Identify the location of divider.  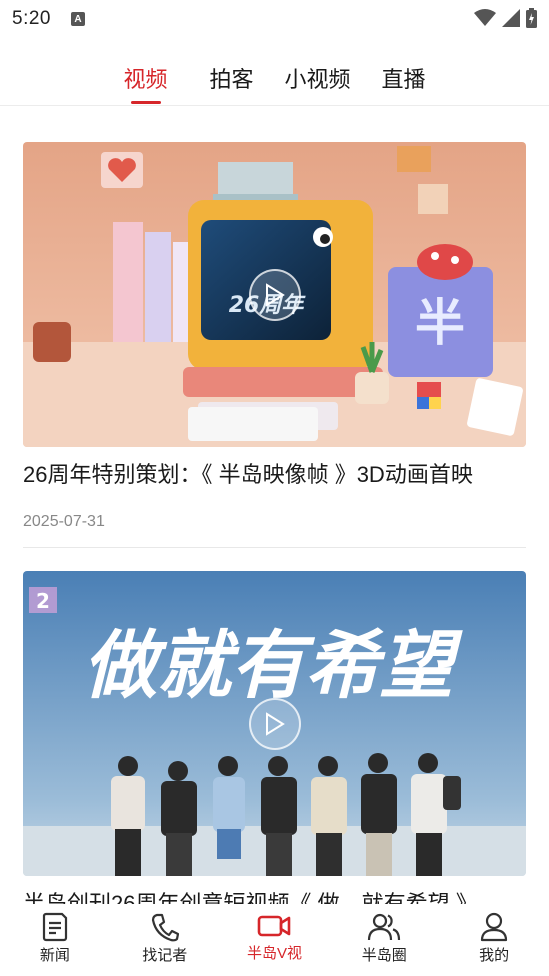
(274, 547).